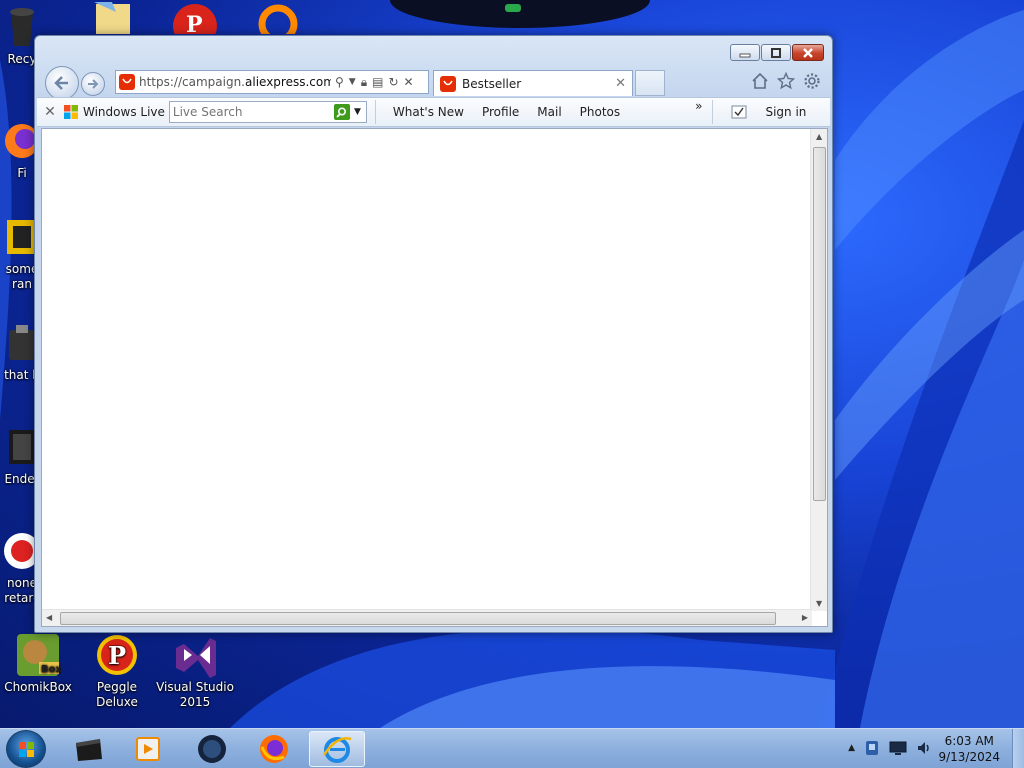 This screenshot has height=768, width=1024. I want to click on taskbar-media-player, so click(148, 749).